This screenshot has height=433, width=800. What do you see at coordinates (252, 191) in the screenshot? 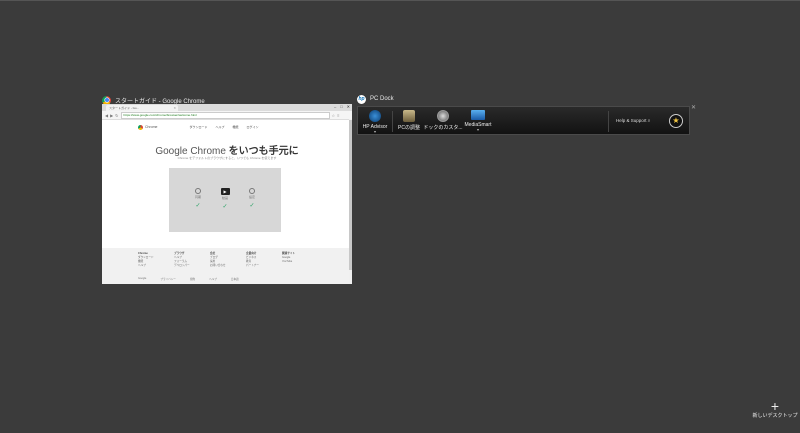
I see `settings-icon` at bounding box center [252, 191].